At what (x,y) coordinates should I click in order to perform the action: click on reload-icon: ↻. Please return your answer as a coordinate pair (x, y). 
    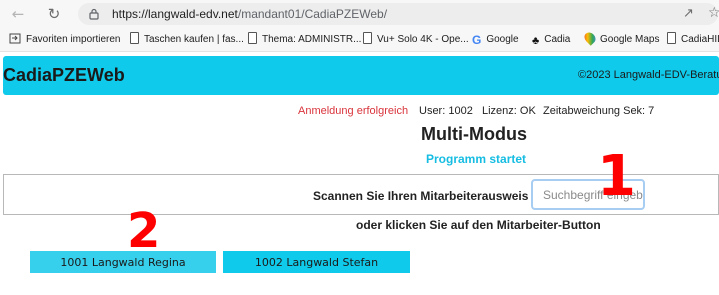
    Looking at the image, I should click on (54, 14).